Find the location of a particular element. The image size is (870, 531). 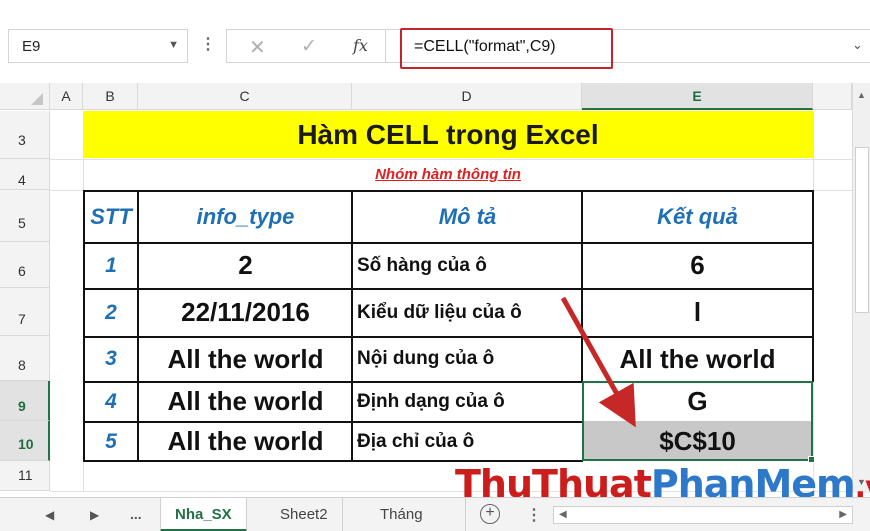

next-sheet-icon: ▶ is located at coordinates (94, 515).